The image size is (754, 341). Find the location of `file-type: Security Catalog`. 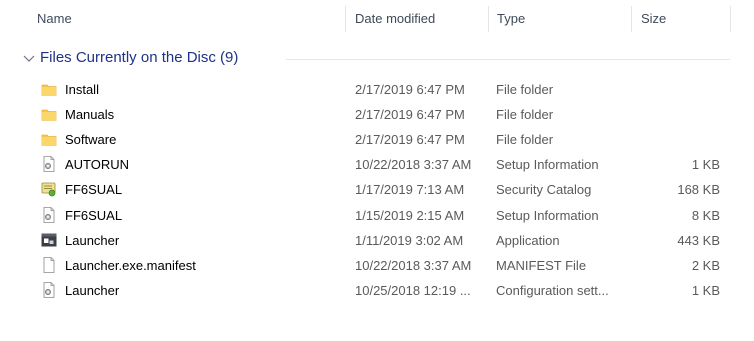

file-type: Security Catalog is located at coordinates (544, 190).